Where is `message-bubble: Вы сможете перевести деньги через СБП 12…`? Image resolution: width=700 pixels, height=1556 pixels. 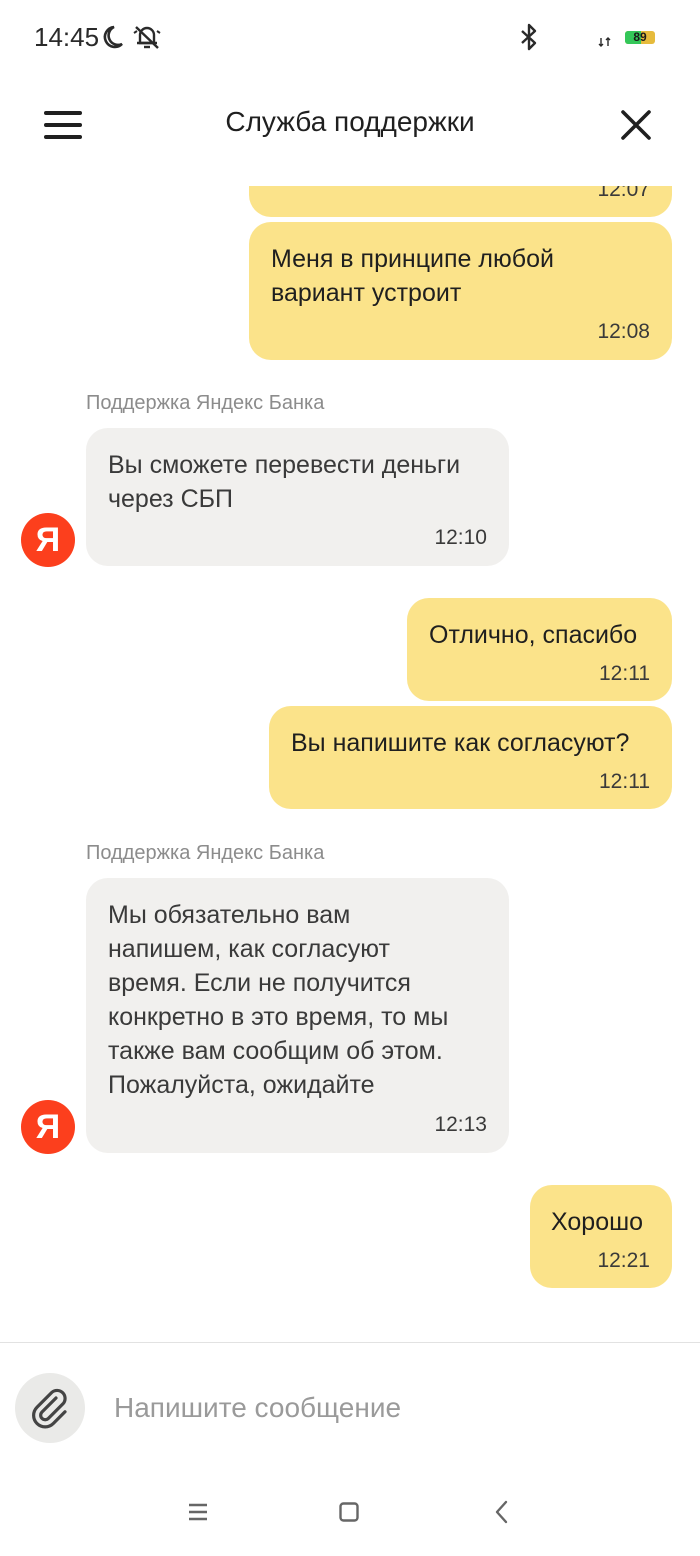 message-bubble: Вы сможете перевести деньги через СБП 12… is located at coordinates (297, 497).